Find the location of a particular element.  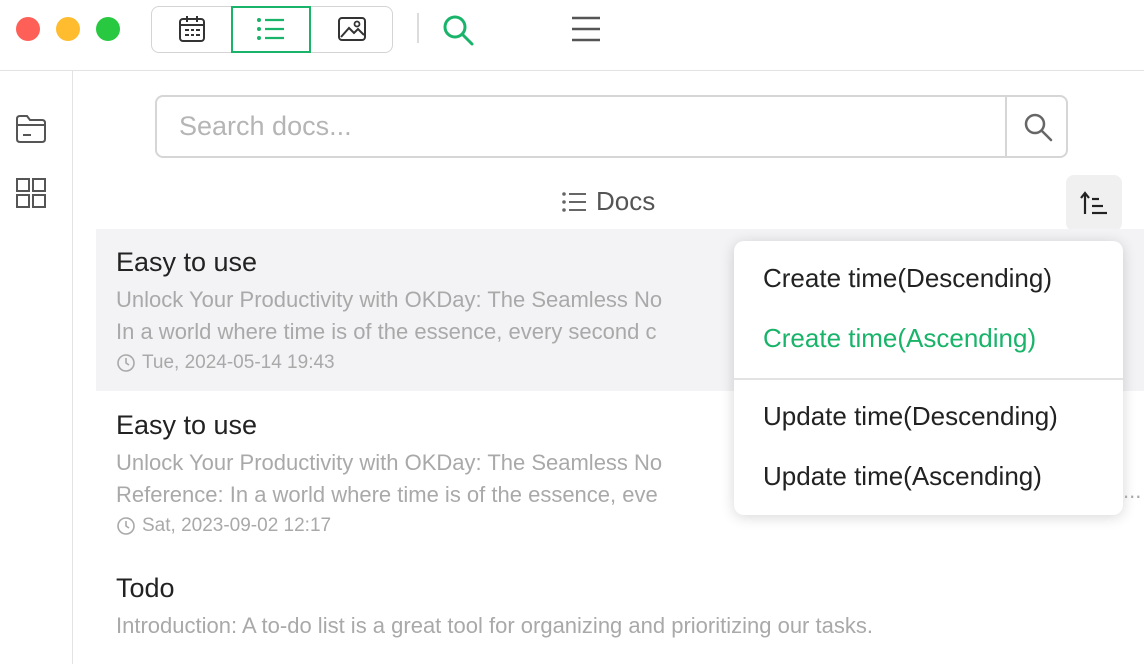

search-input is located at coordinates (581, 126).